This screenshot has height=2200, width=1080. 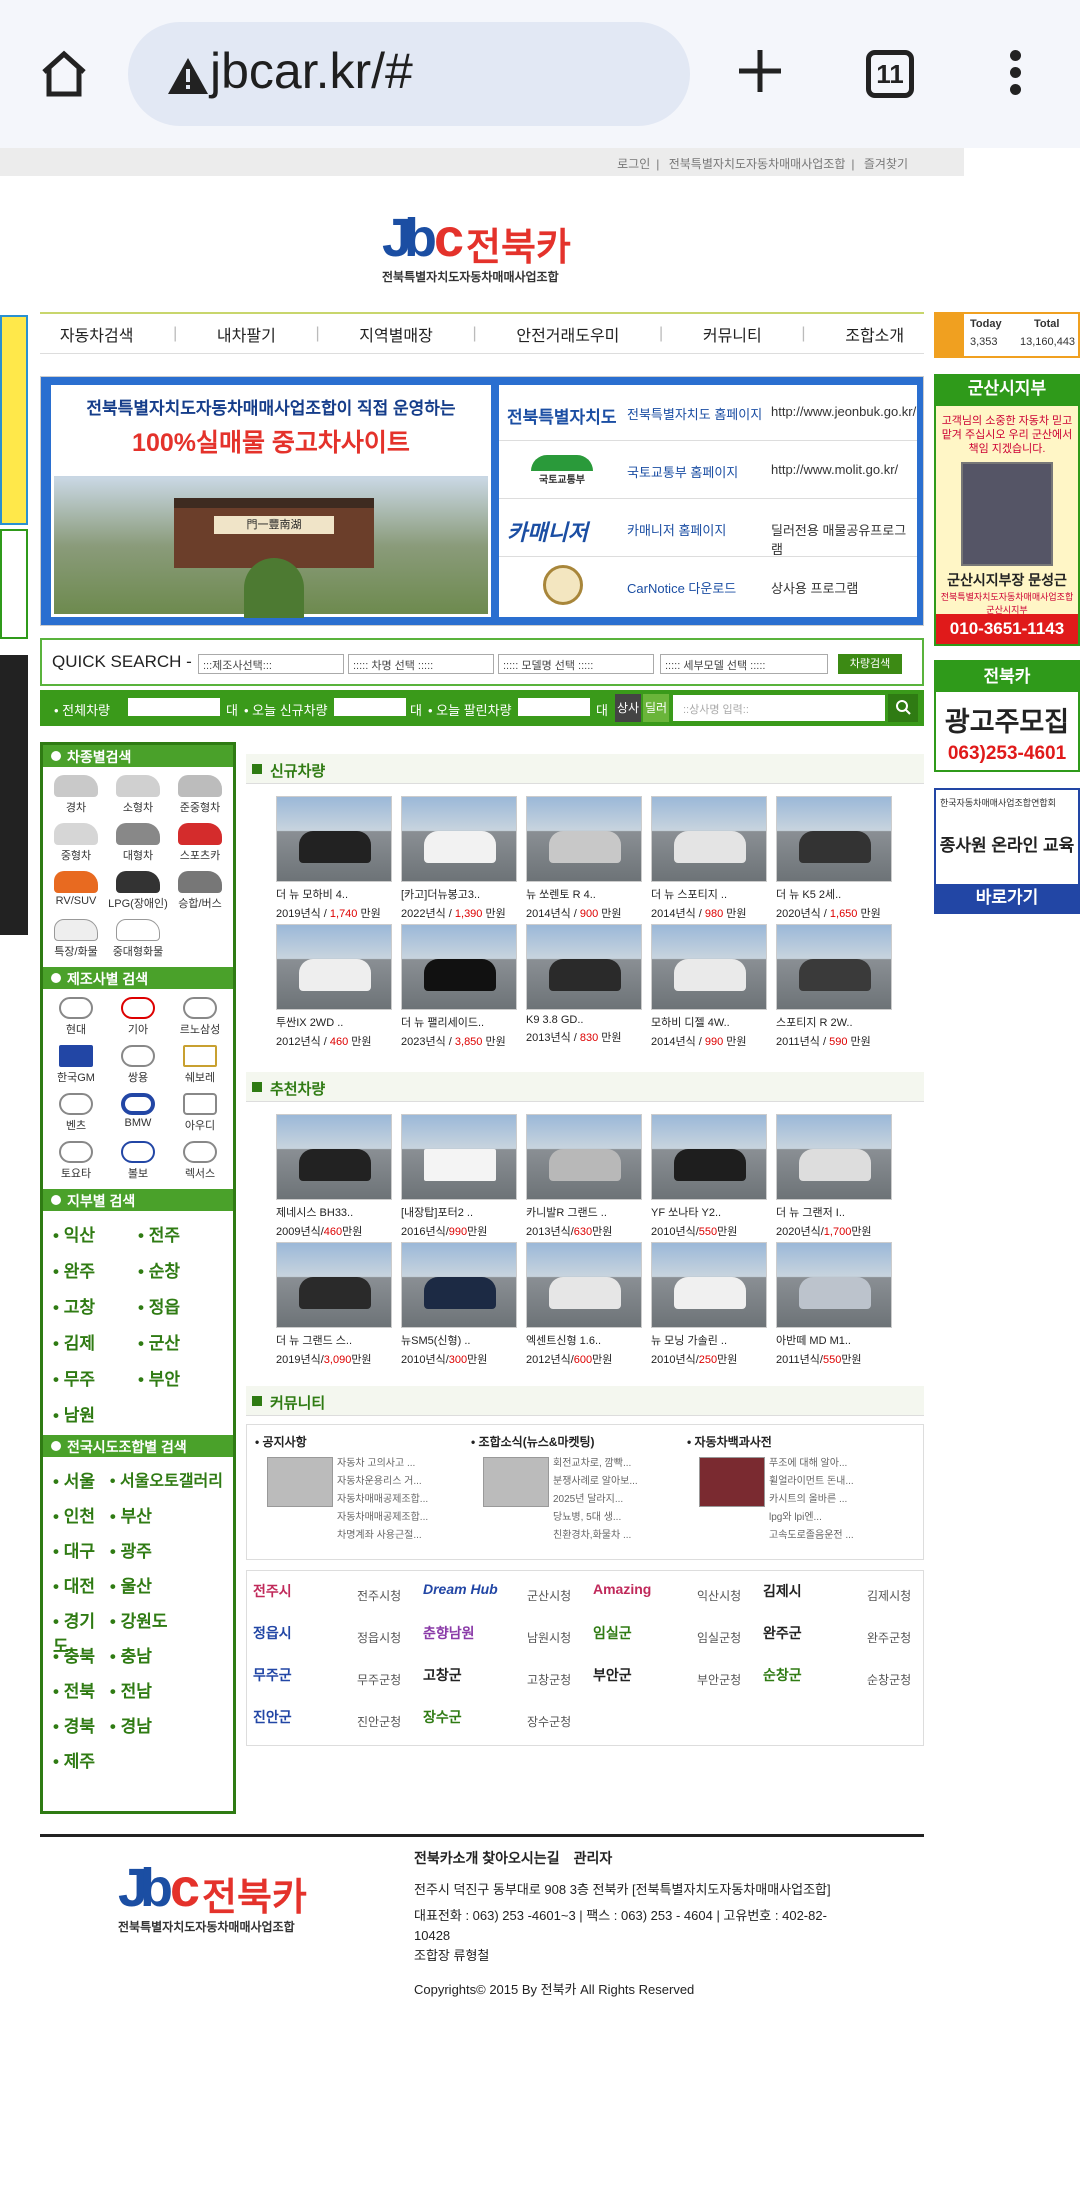 I want to click on notice-thumbnail, so click(x=300, y=1482).